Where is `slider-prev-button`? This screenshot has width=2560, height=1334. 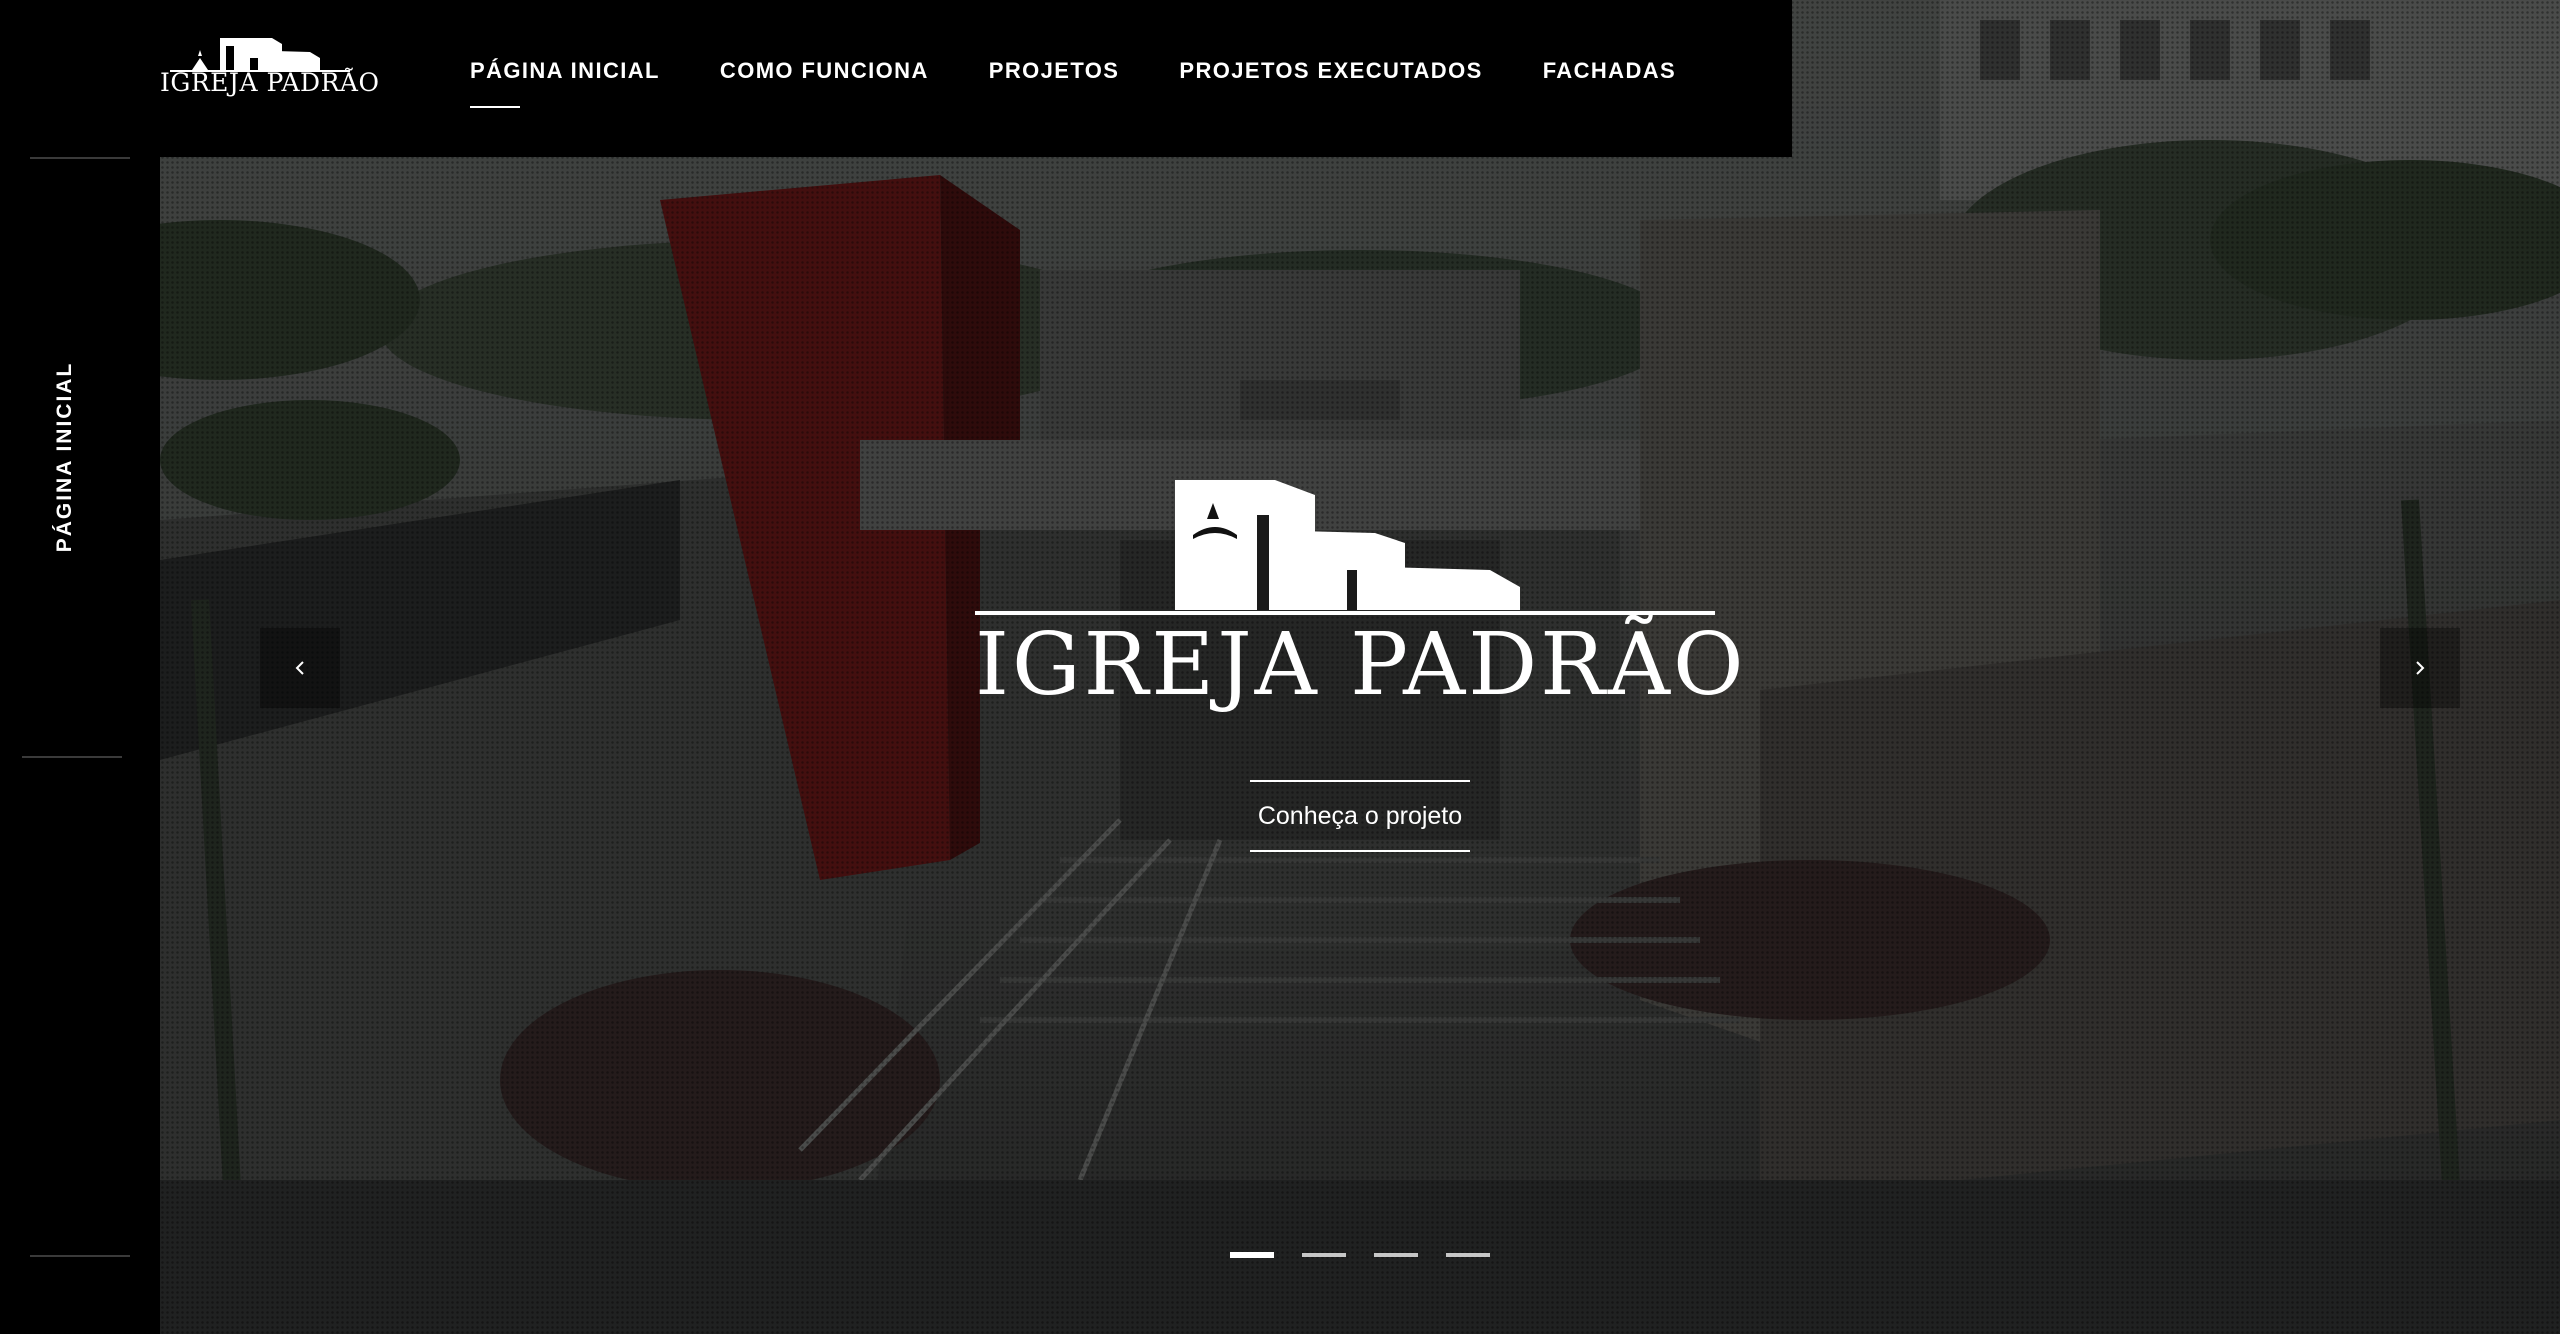
slider-prev-button is located at coordinates (300, 668).